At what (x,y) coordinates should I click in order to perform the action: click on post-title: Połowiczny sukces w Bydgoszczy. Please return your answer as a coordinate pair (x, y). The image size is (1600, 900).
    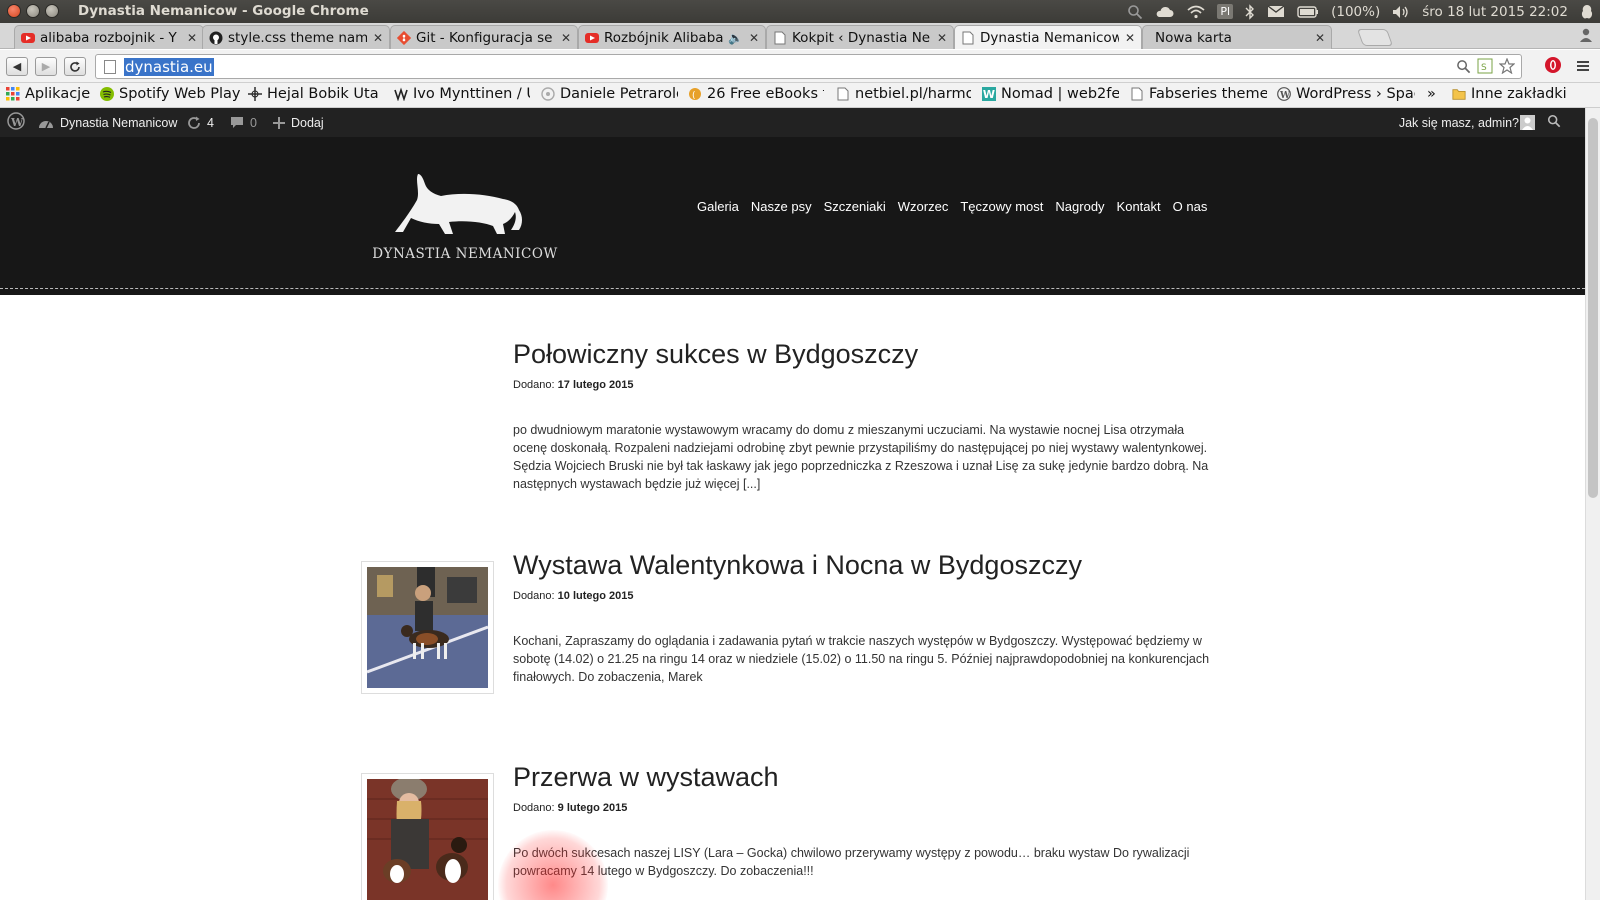
    Looking at the image, I should click on (863, 354).